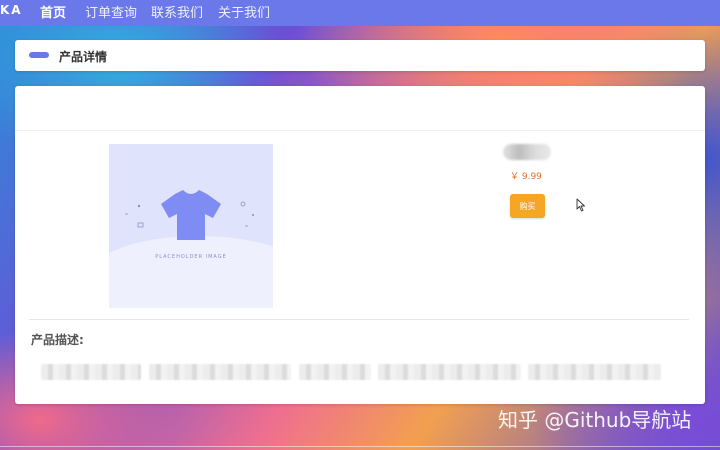 The image size is (720, 450). I want to click on page-title: 产品详情, so click(83, 57).